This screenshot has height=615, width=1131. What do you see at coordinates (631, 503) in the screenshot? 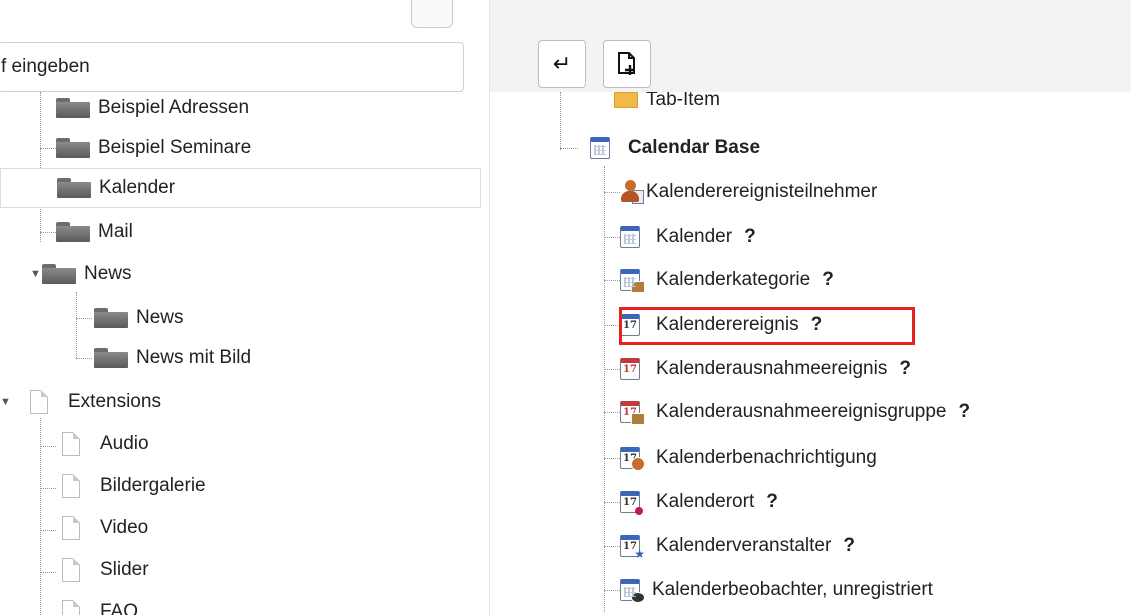
I see `calendar-location-icon: 17` at bounding box center [631, 503].